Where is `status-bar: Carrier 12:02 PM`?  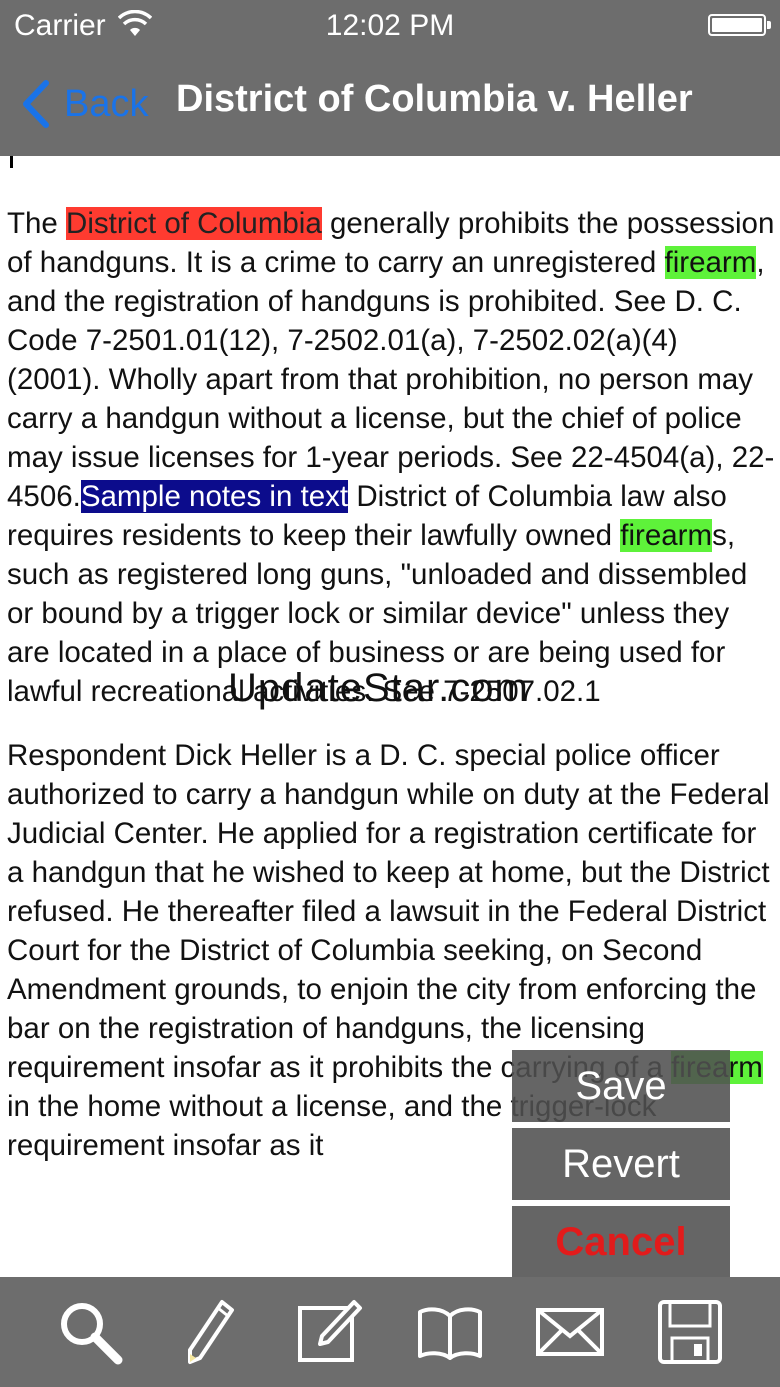
status-bar: Carrier 12:02 PM is located at coordinates (390, 26).